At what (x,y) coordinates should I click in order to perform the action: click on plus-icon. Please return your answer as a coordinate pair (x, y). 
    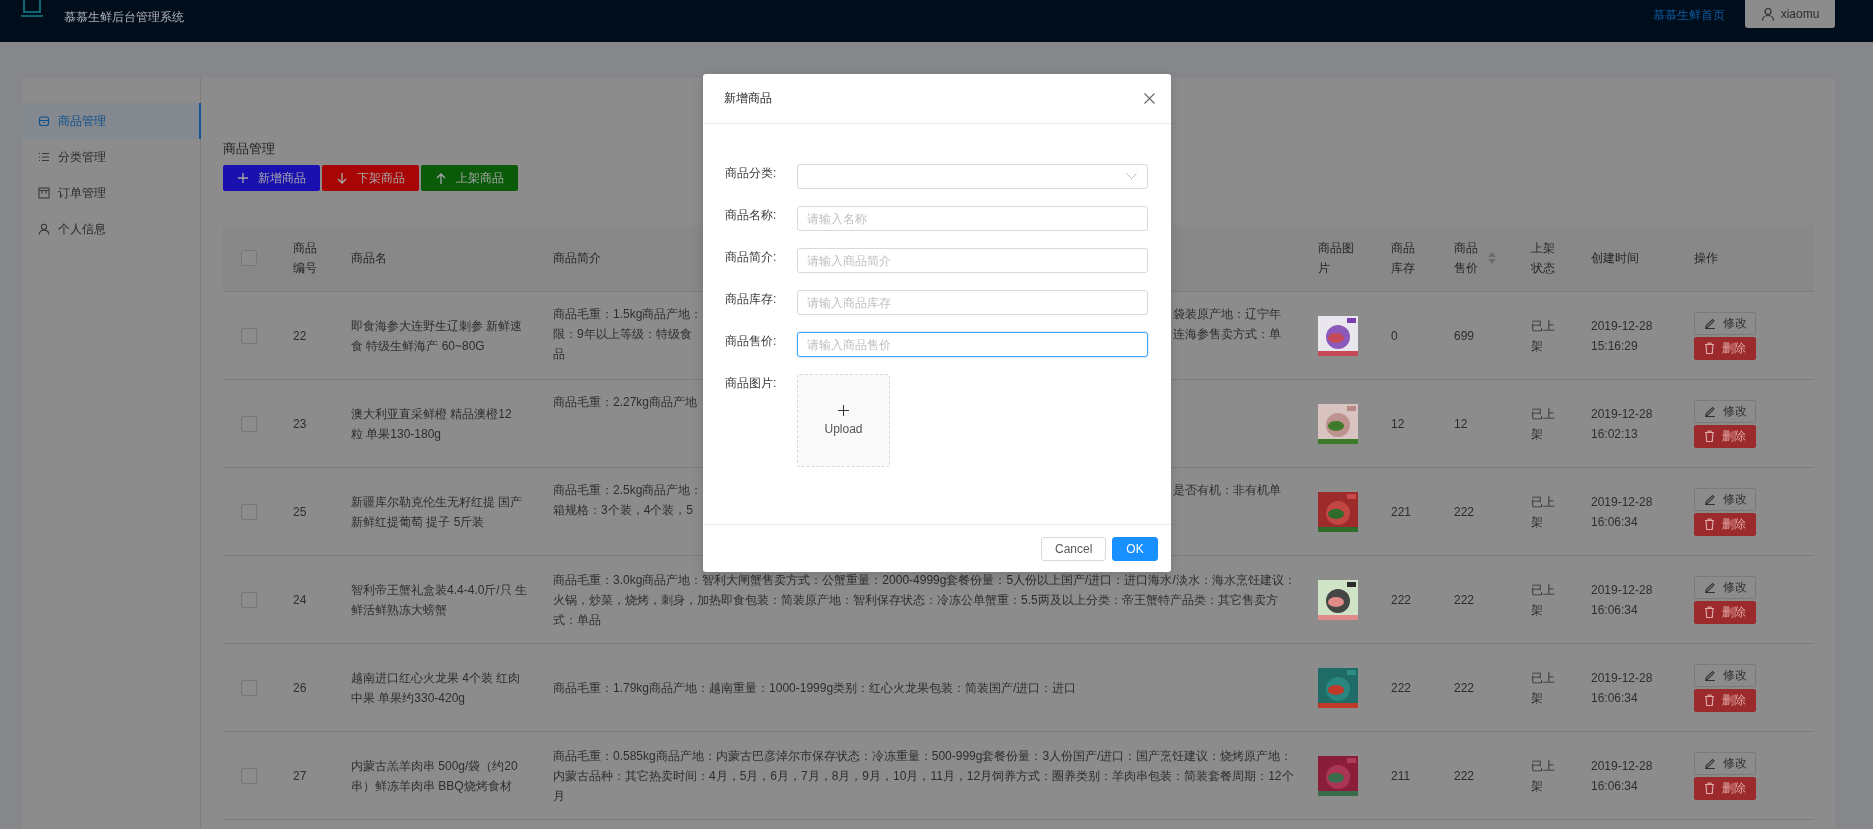
    Looking at the image, I should click on (843, 410).